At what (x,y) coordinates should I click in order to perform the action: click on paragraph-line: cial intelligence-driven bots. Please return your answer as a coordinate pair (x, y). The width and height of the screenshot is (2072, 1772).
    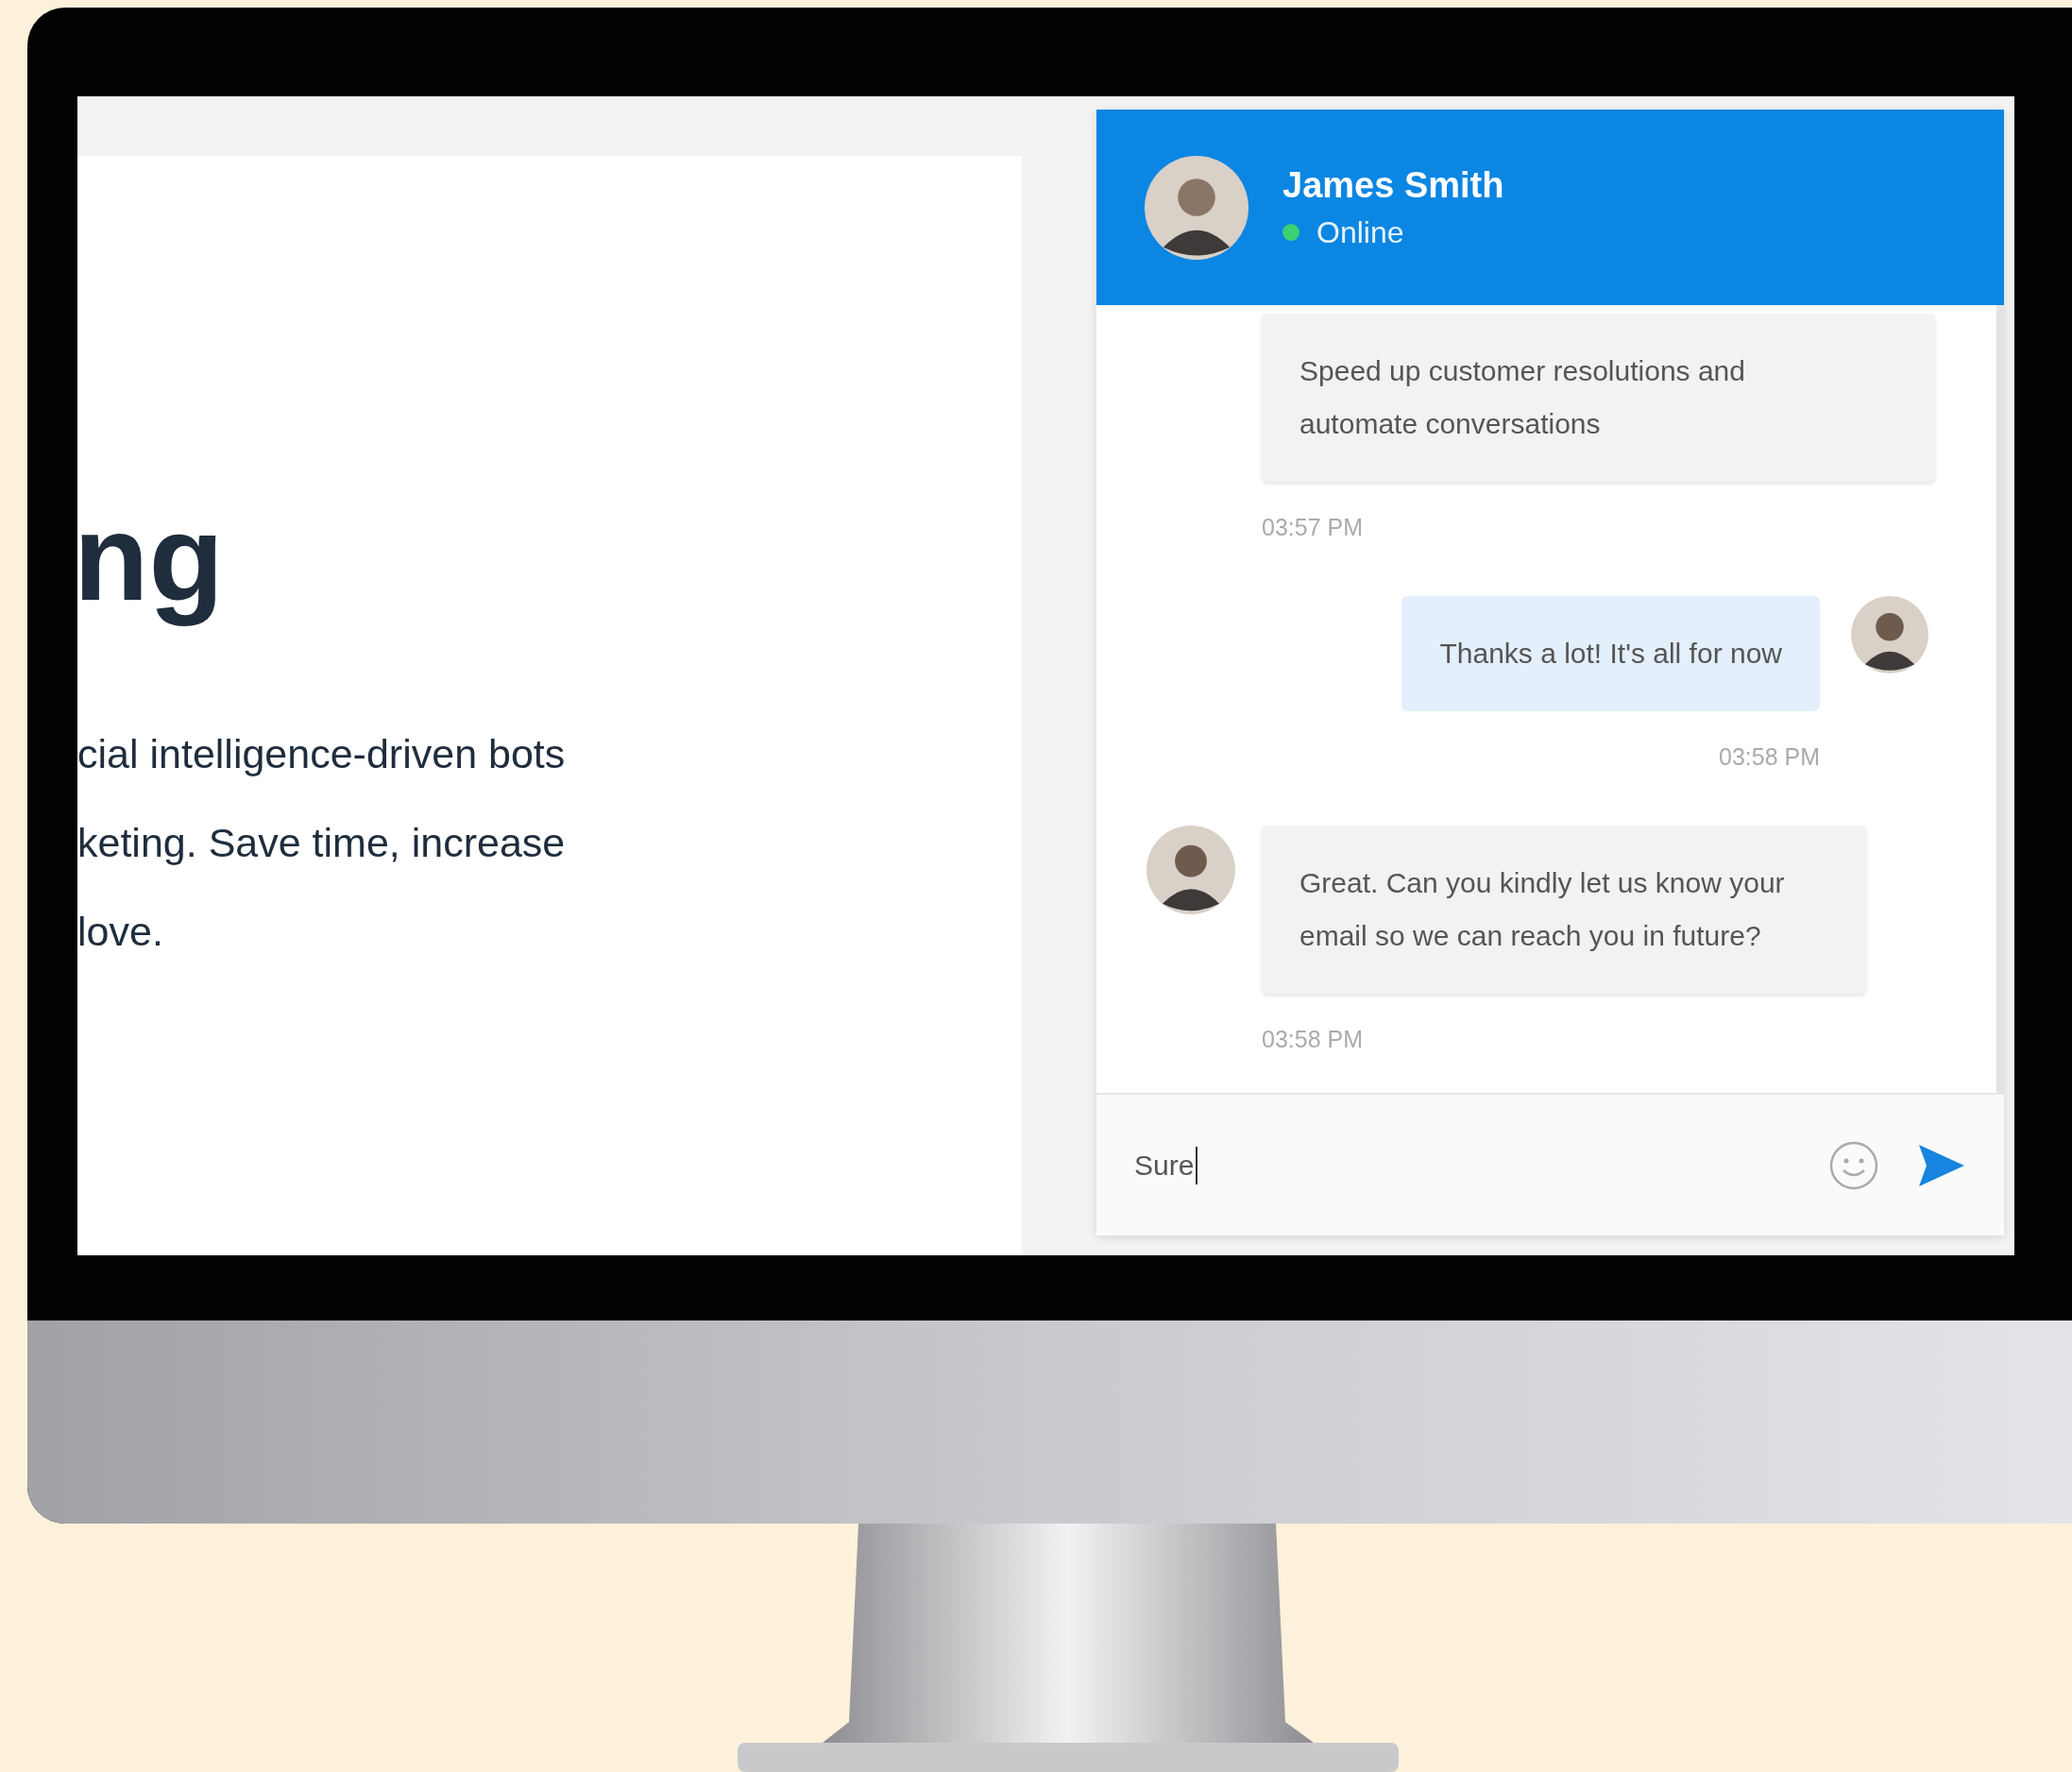
    Looking at the image, I should click on (322, 754).